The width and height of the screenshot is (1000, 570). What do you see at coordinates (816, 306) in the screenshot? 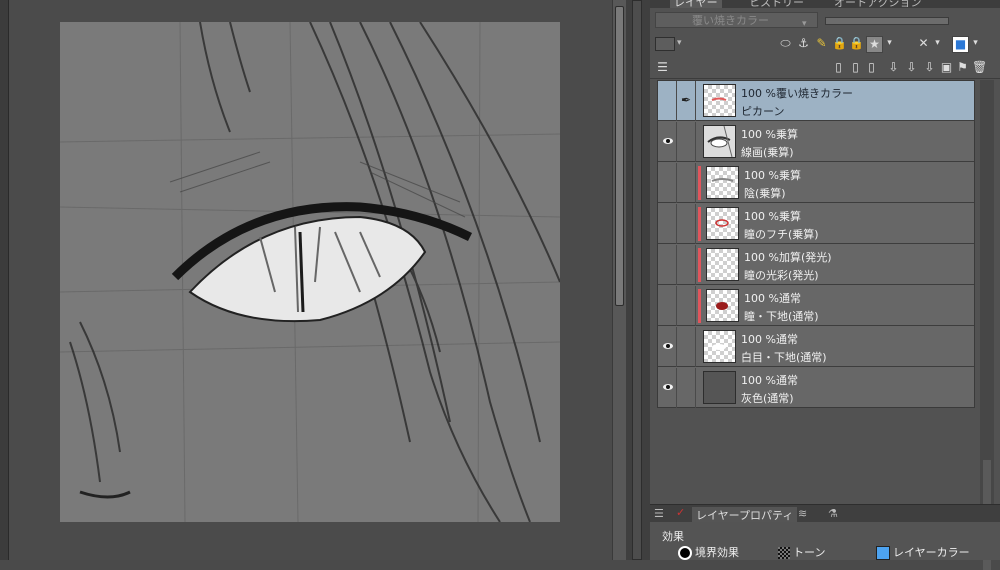
I see `layer-row: 100 %通常 瞳・下地(通常)` at bounding box center [816, 306].